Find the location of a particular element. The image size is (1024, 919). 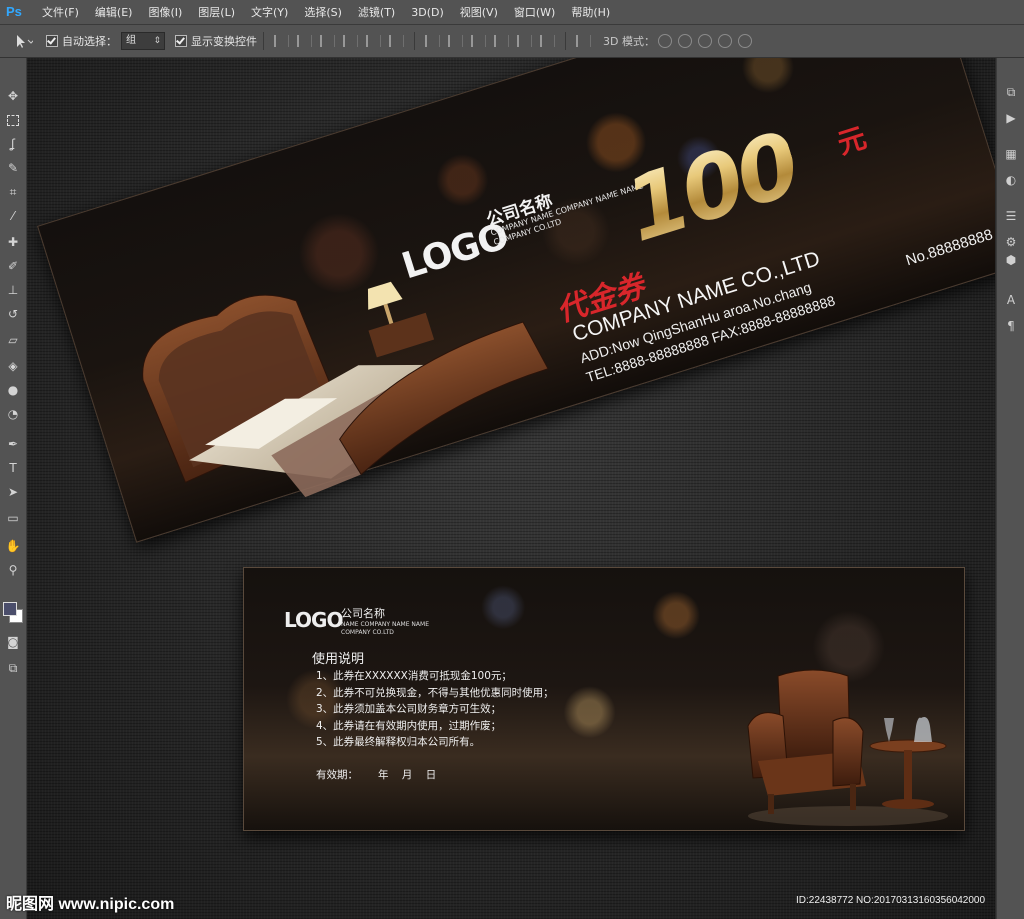

auto-select-checkbox is located at coordinates (52, 41).